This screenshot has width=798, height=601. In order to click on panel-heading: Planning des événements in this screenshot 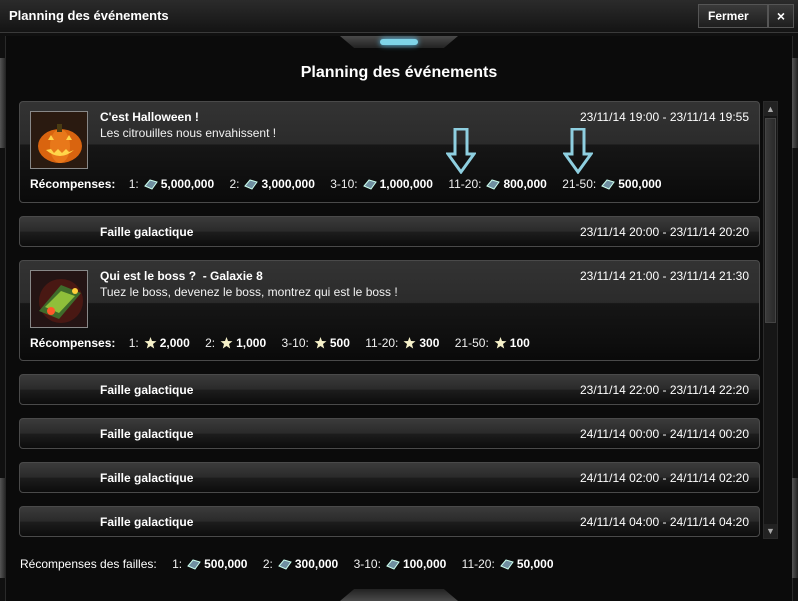, I will do `click(399, 72)`.